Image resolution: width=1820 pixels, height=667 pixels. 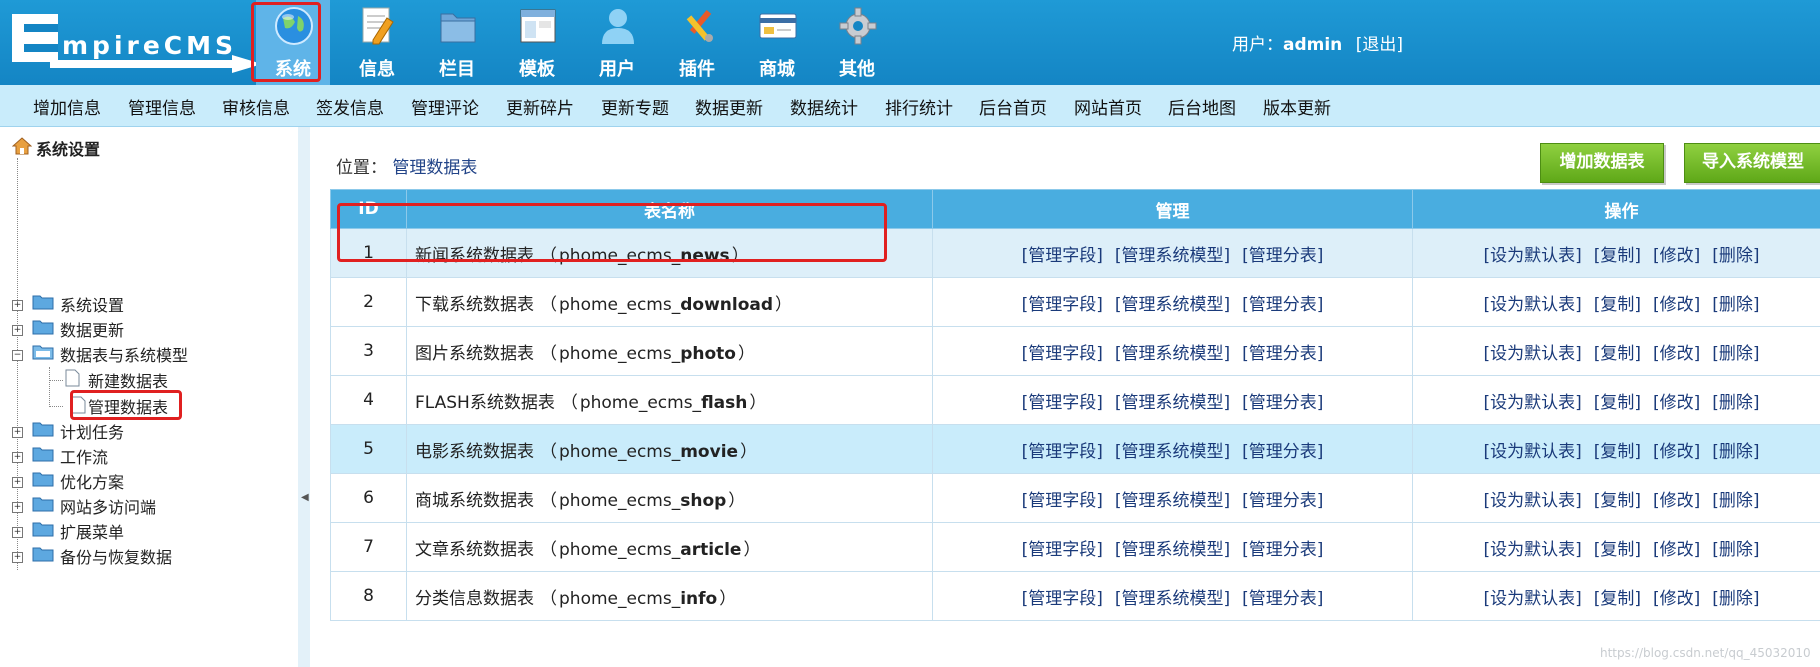 What do you see at coordinates (377, 42) in the screenshot?
I see `nav-item-info: 信息` at bounding box center [377, 42].